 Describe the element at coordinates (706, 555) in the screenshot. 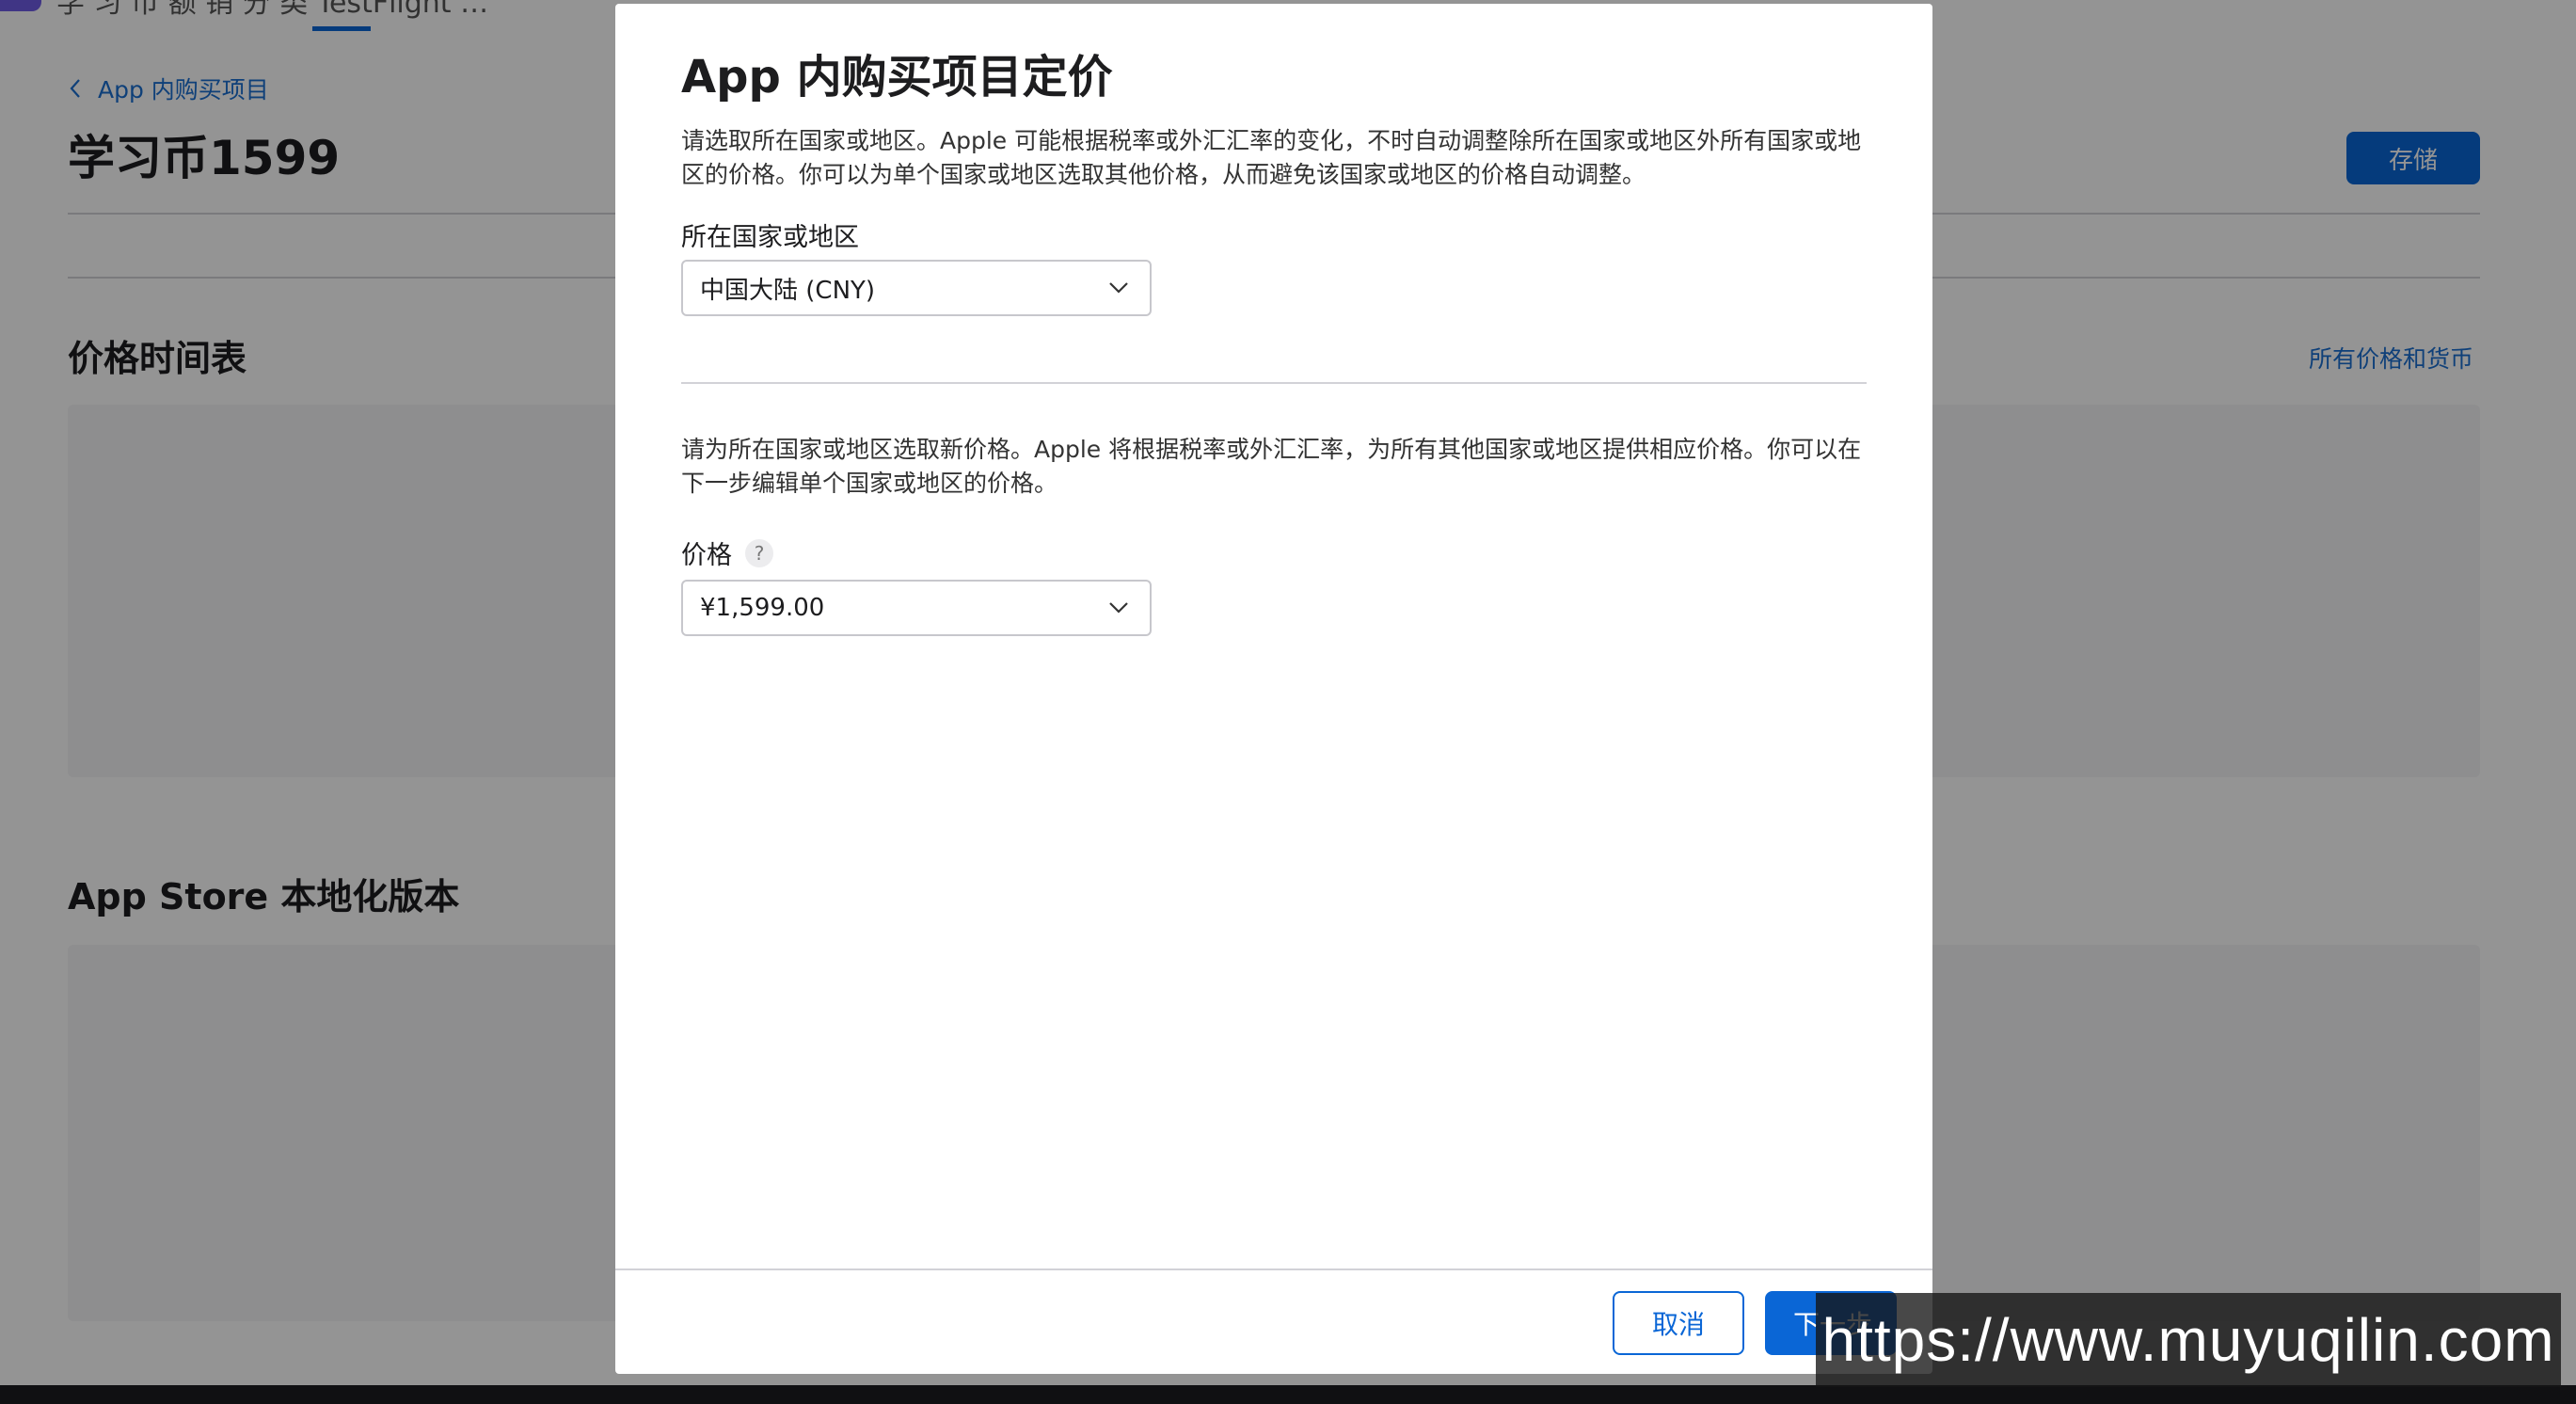

I see `price-label-text: 价格` at that location.